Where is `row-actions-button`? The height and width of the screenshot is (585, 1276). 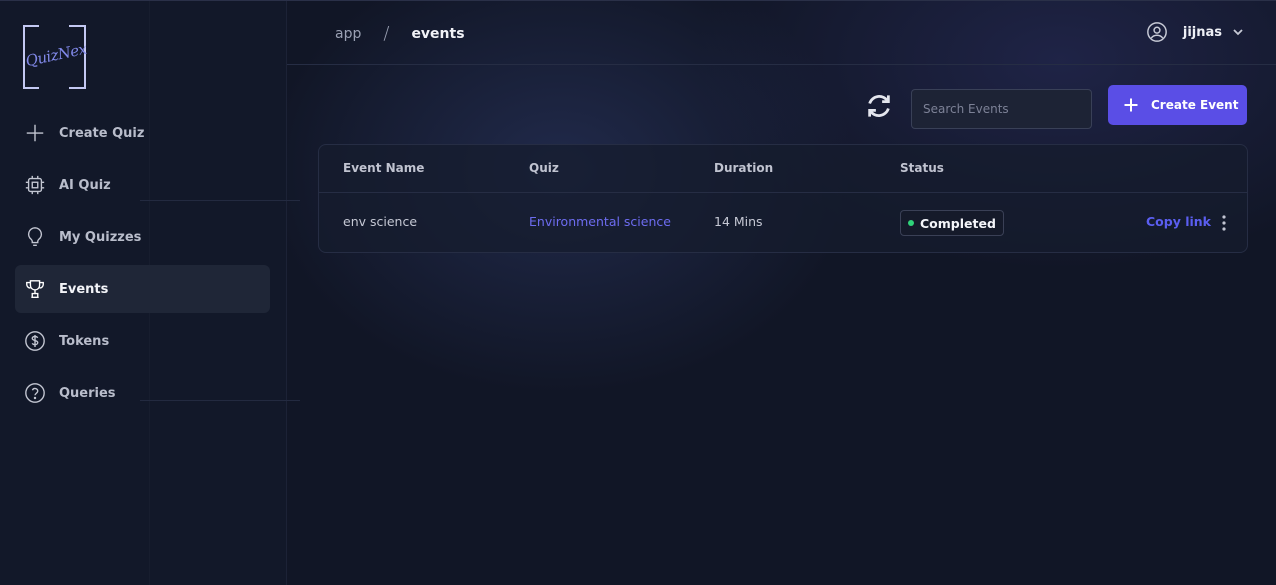 row-actions-button is located at coordinates (1224, 223).